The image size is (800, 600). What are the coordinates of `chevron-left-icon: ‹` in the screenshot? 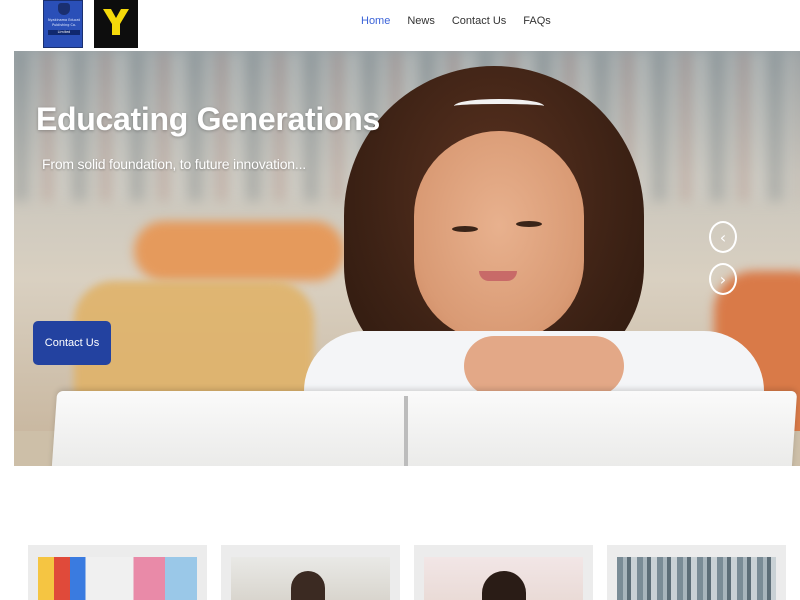 It's located at (723, 237).